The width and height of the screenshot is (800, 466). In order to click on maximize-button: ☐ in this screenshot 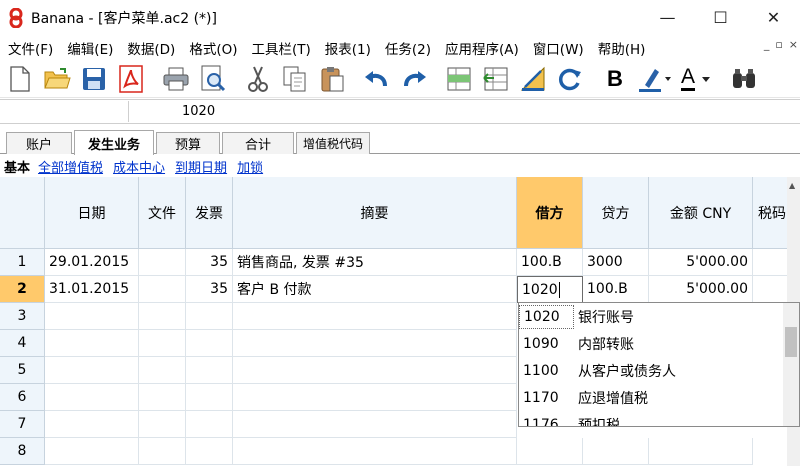, I will do `click(720, 17)`.